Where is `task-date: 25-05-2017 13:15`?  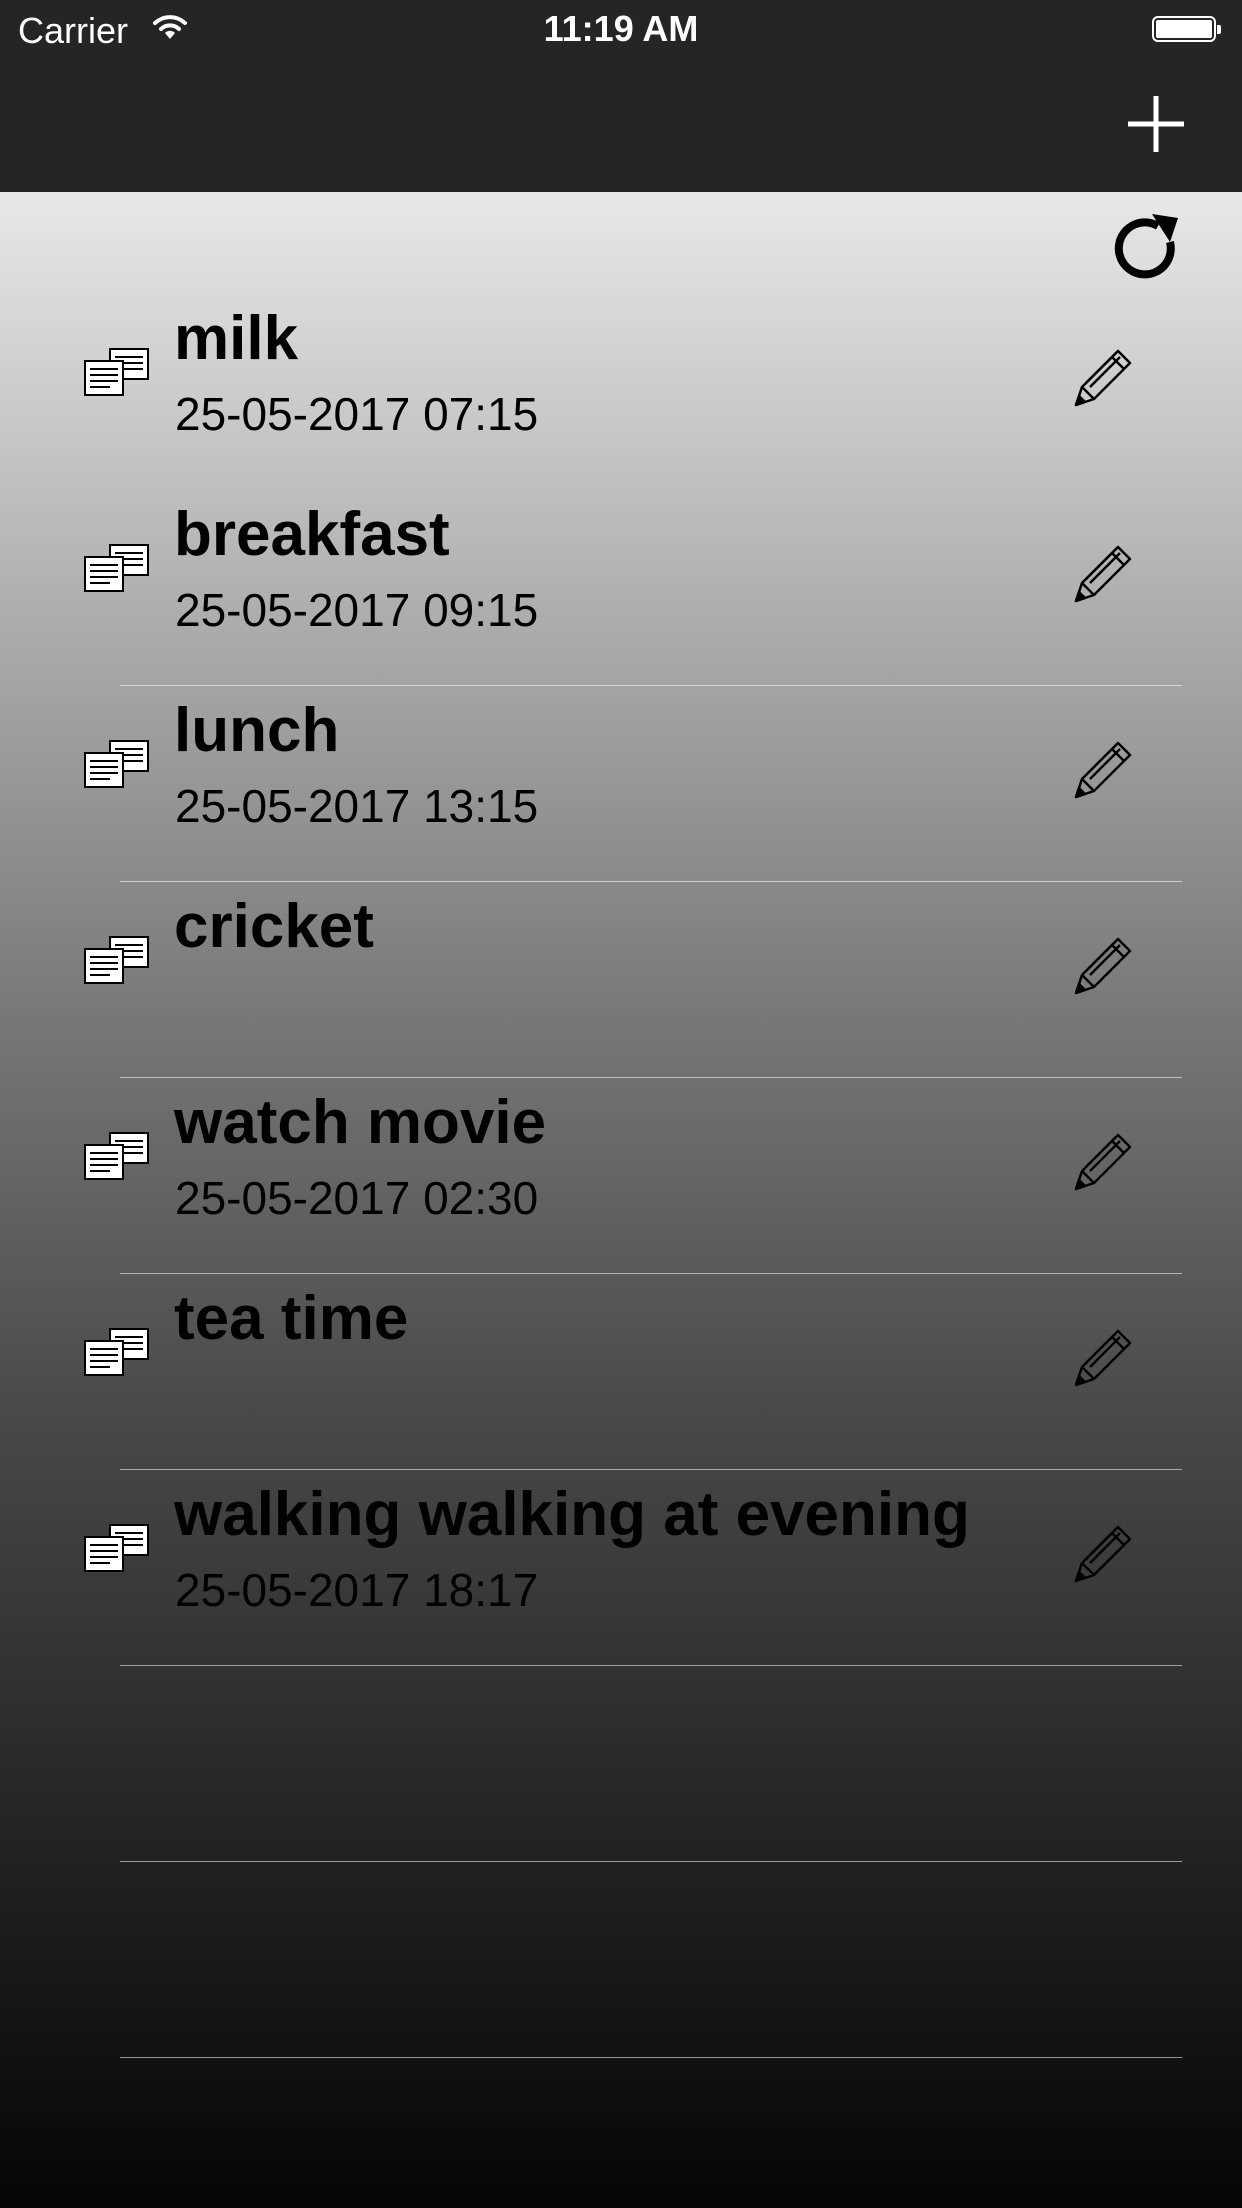 task-date: 25-05-2017 13:15 is located at coordinates (357, 806).